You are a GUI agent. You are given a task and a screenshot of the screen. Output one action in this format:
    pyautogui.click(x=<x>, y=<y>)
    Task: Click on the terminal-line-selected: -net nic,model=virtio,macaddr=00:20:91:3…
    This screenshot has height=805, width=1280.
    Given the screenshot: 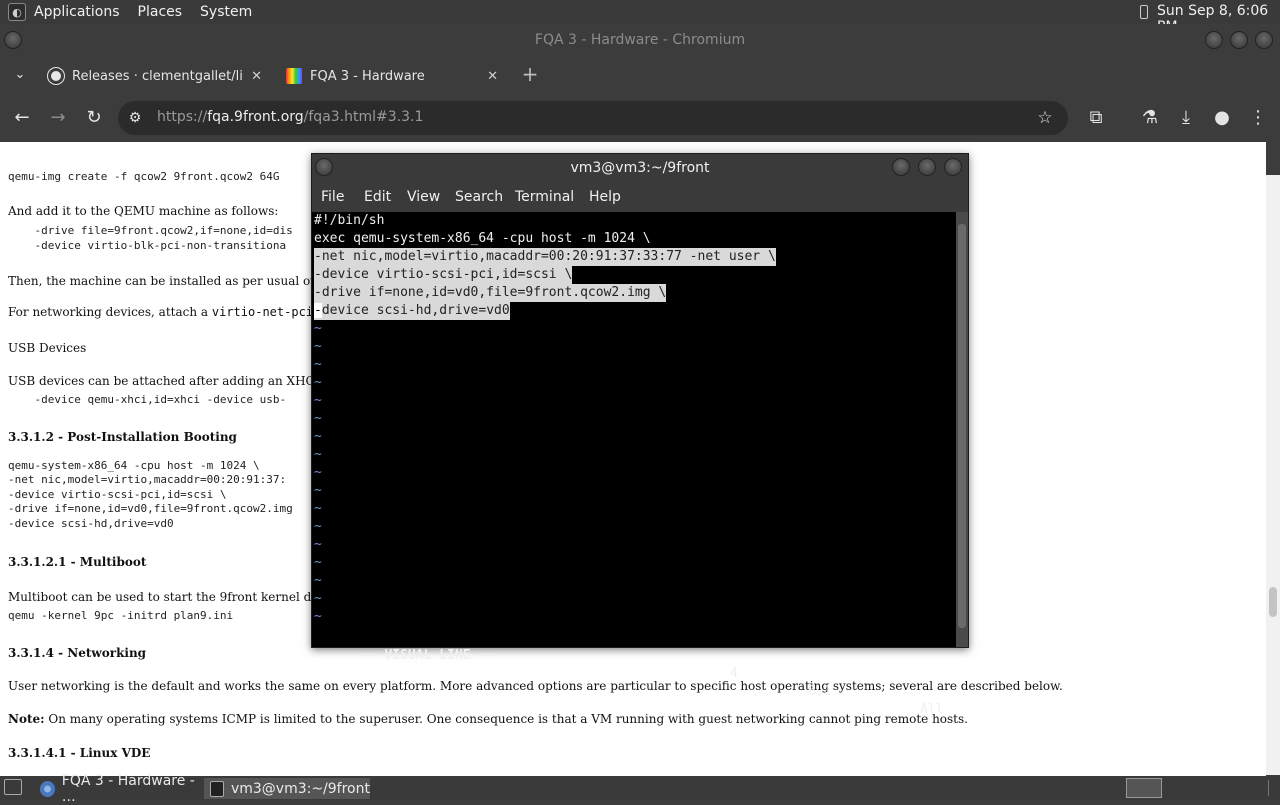 What is the action you would take?
    pyautogui.click(x=545, y=257)
    